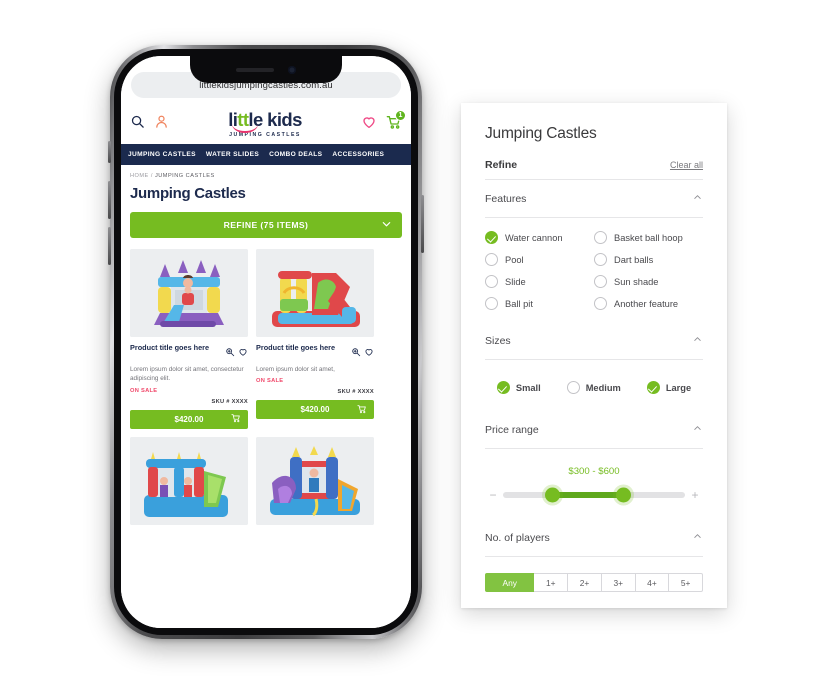  Describe the element at coordinates (229, 401) in the screenshot. I see `product-sku: SKU # XXXX` at that location.